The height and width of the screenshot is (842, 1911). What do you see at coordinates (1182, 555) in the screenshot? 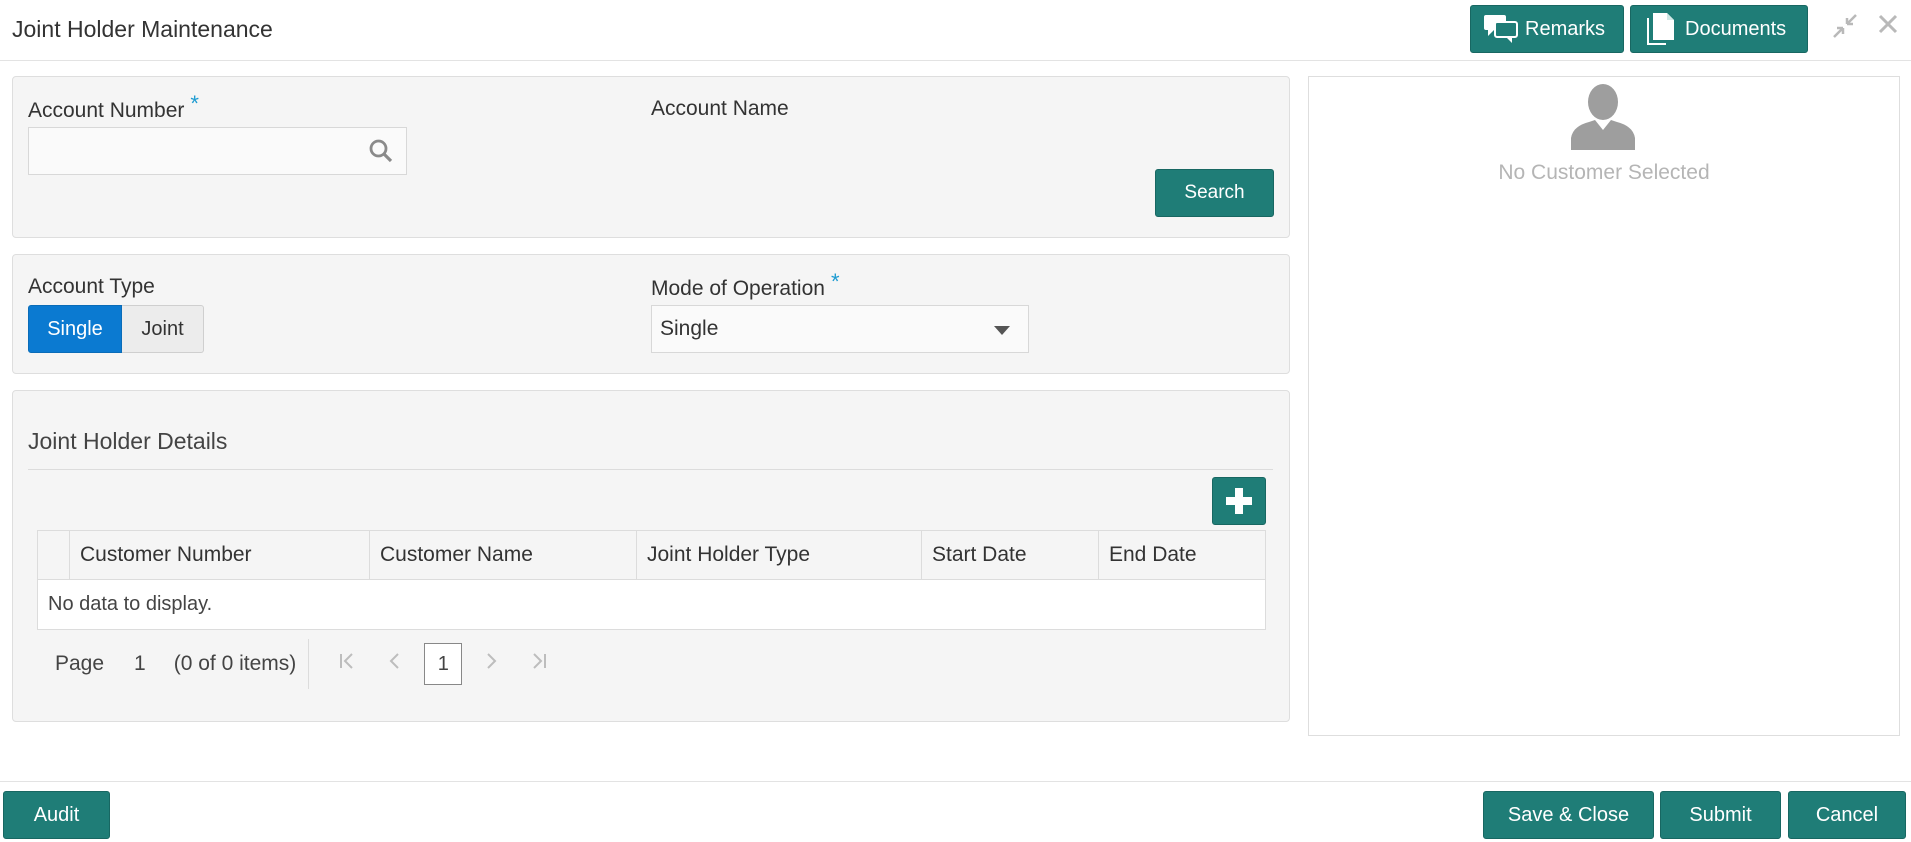
I see `column-header-end-date: End Date` at bounding box center [1182, 555].